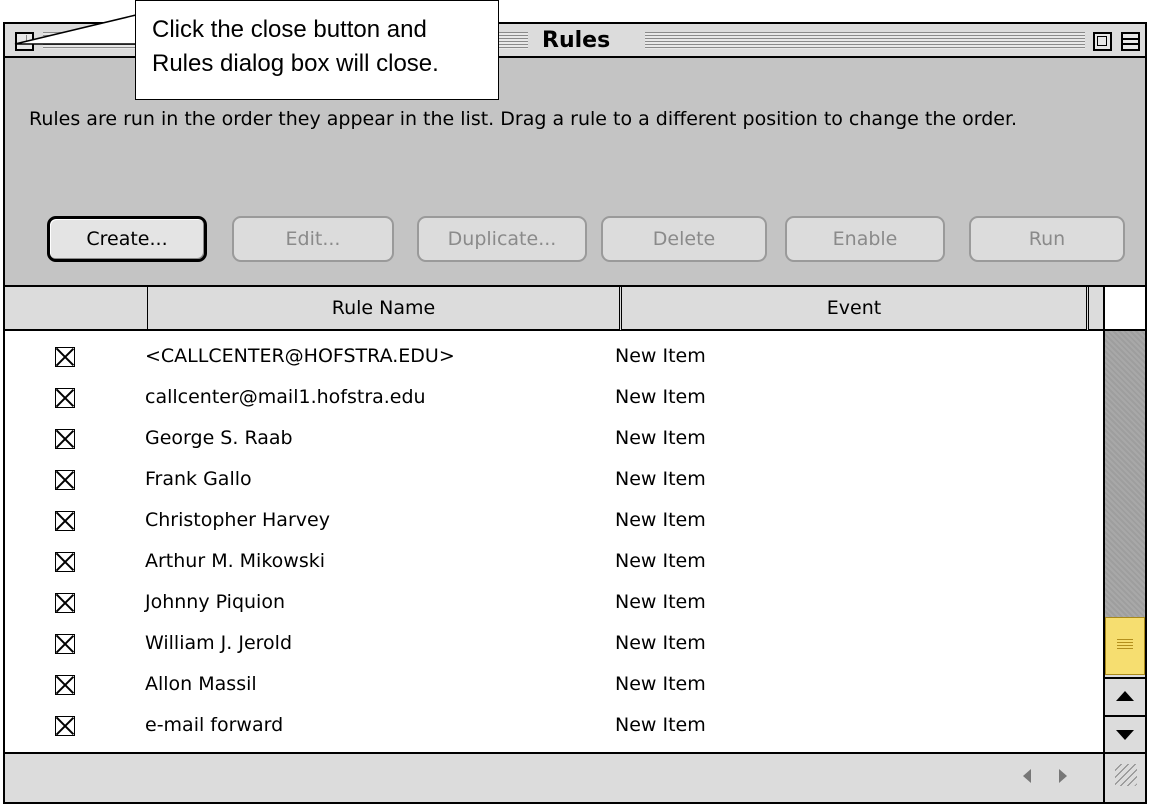  I want to click on table-row: callcenter@mail1.hofstra.edu New Item, so click(554, 400).